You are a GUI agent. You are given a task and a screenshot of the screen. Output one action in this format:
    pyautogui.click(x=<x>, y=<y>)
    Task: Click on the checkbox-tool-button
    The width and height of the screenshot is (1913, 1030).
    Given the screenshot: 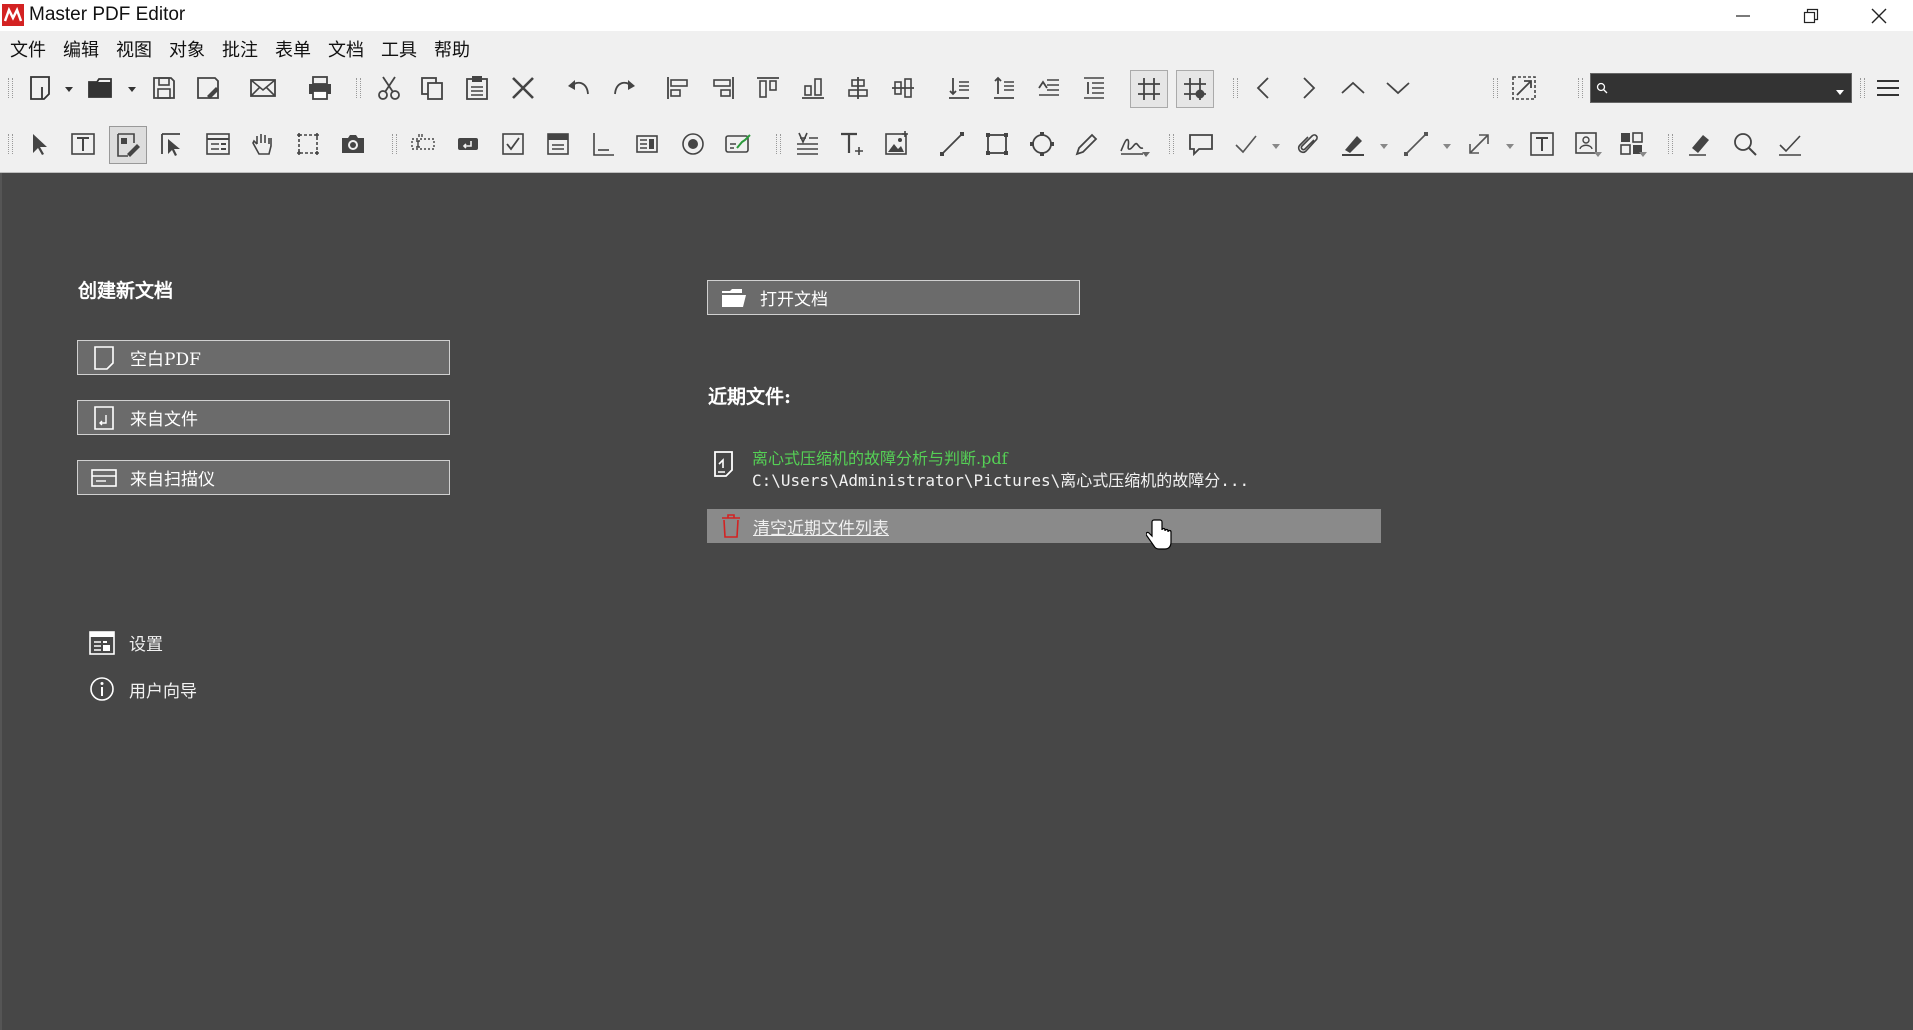 What is the action you would take?
    pyautogui.click(x=513, y=144)
    